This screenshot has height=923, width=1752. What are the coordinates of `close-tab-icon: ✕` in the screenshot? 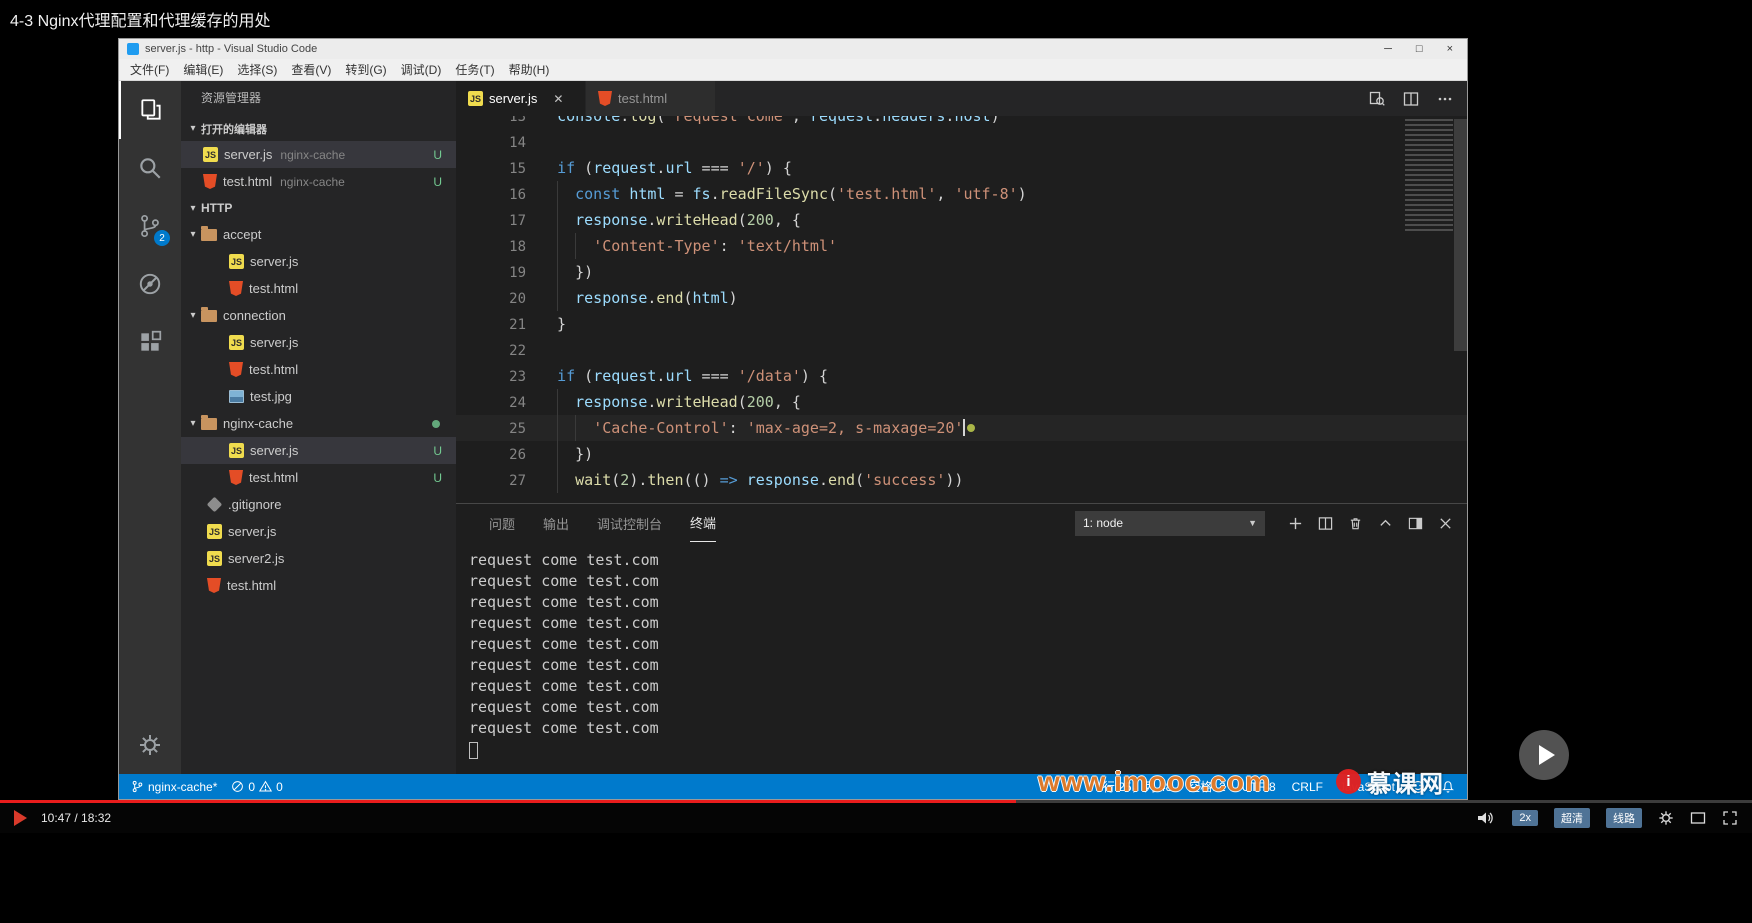 It's located at (558, 99).